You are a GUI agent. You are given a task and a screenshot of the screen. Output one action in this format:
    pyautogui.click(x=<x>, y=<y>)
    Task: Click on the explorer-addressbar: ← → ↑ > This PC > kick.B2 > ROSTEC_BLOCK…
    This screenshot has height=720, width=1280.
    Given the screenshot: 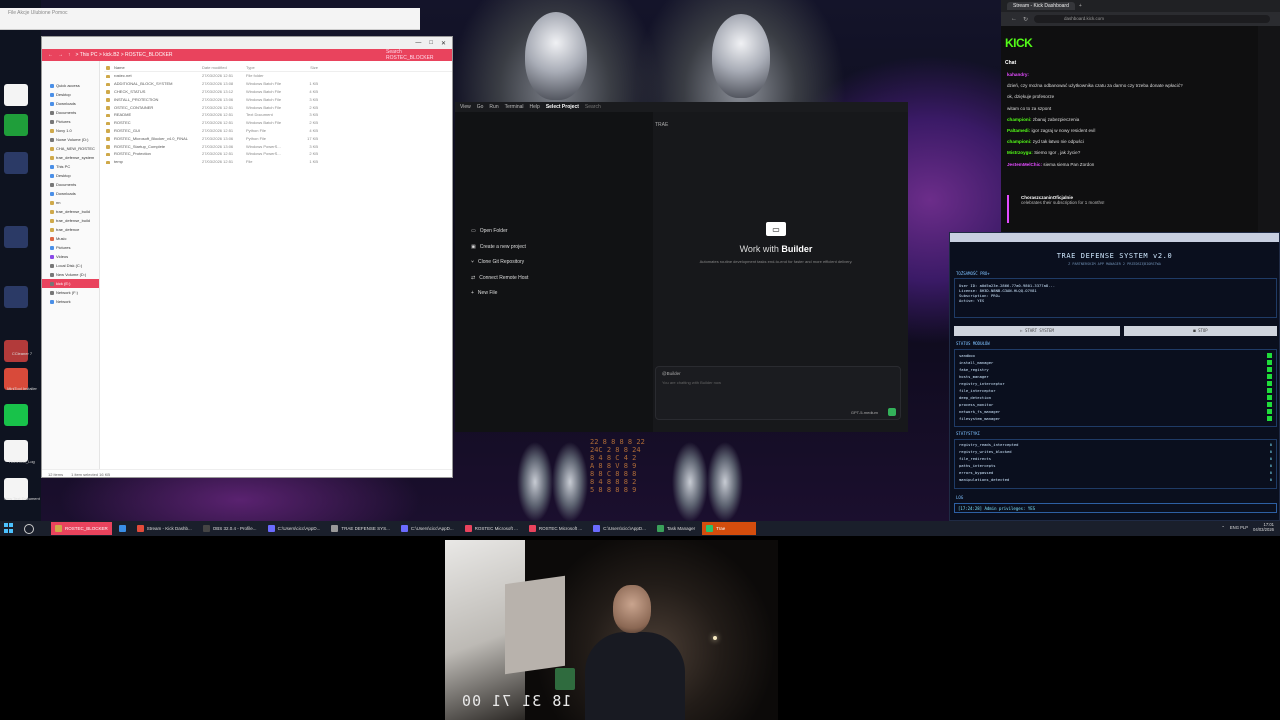 What is the action you would take?
    pyautogui.click(x=247, y=55)
    